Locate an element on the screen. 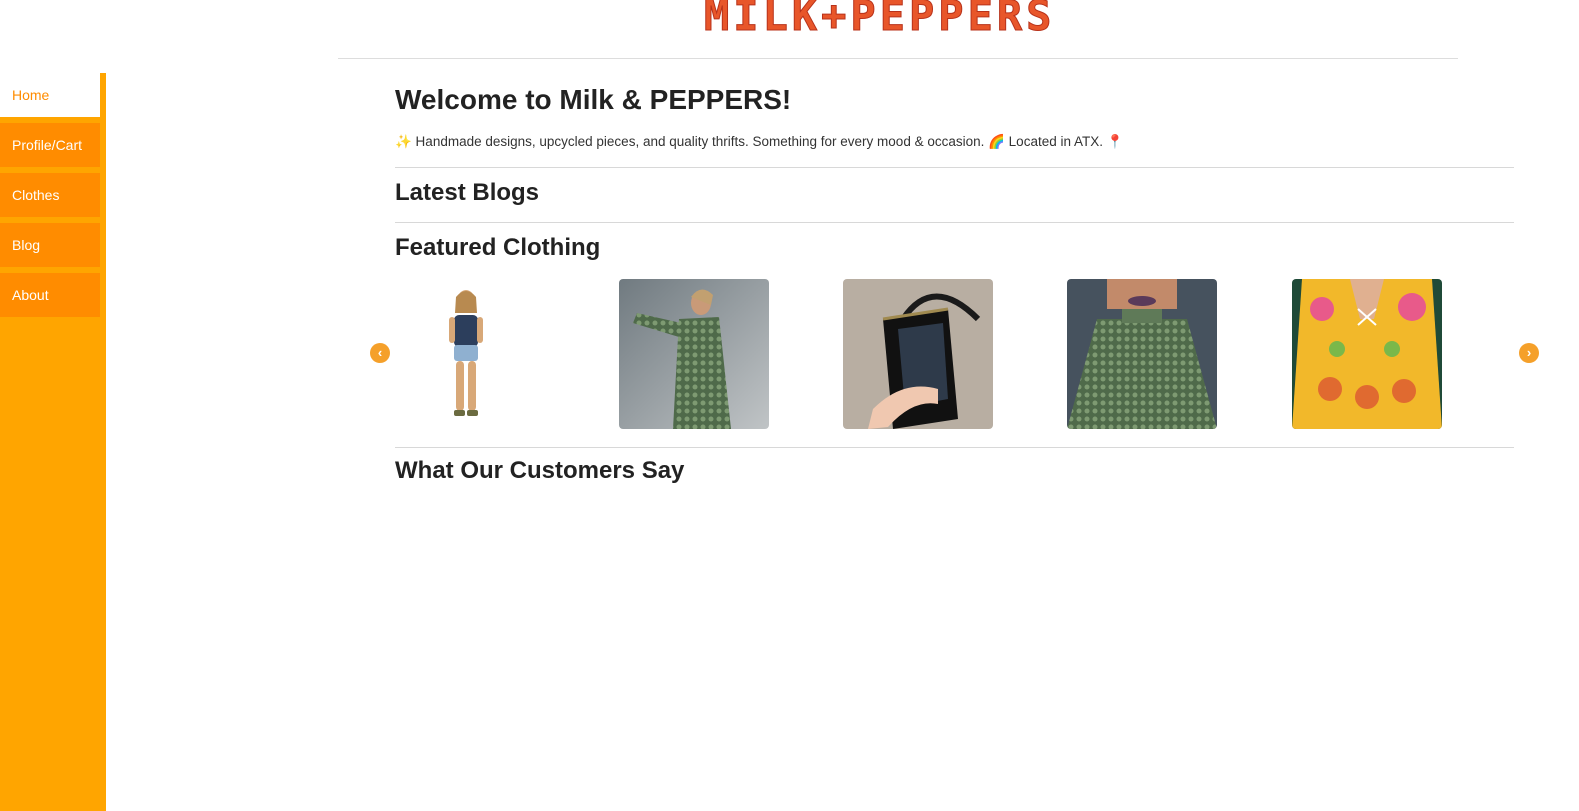 Image resolution: width=1579 pixels, height=811 pixels. chevron-left-icon: ‹ is located at coordinates (380, 353).